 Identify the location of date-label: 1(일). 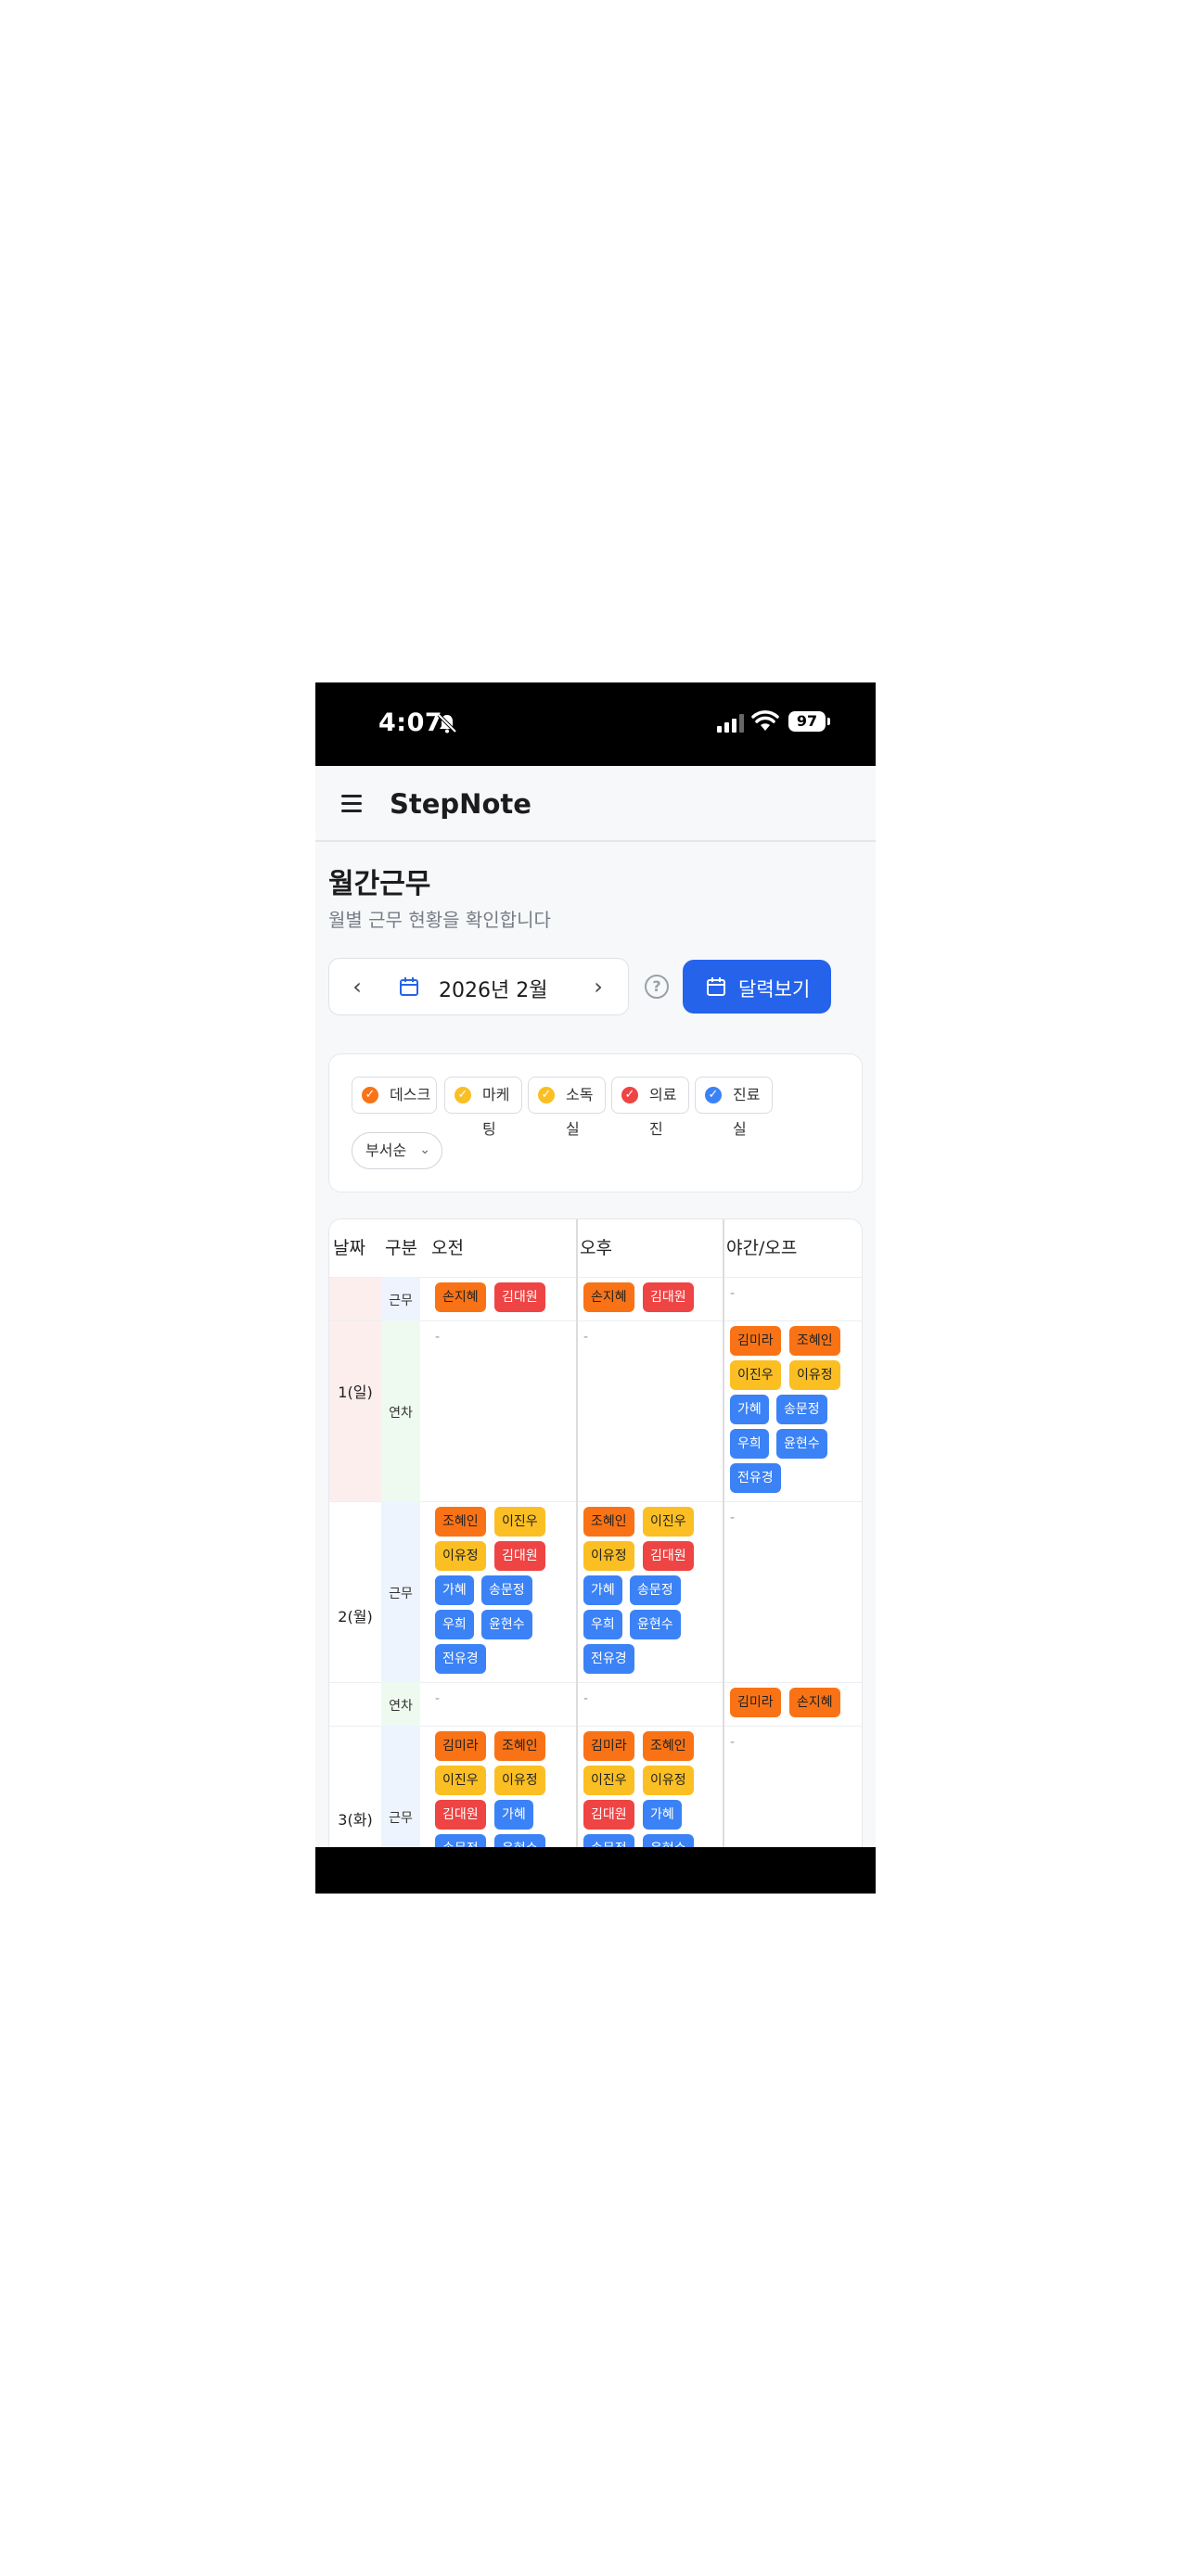
(355, 1392).